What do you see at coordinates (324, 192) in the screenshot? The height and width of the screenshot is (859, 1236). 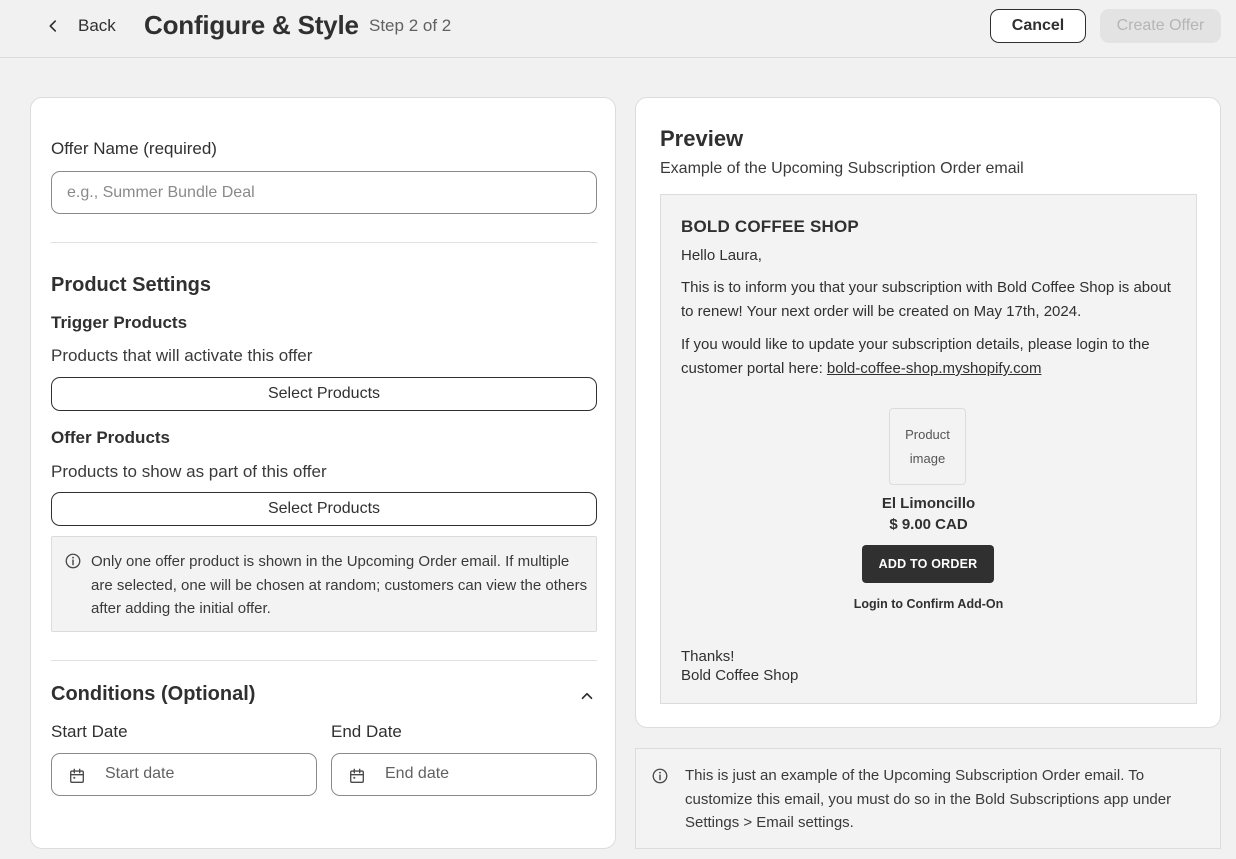 I see `offer-name-field: e.g., Summer Bundle Deal` at bounding box center [324, 192].